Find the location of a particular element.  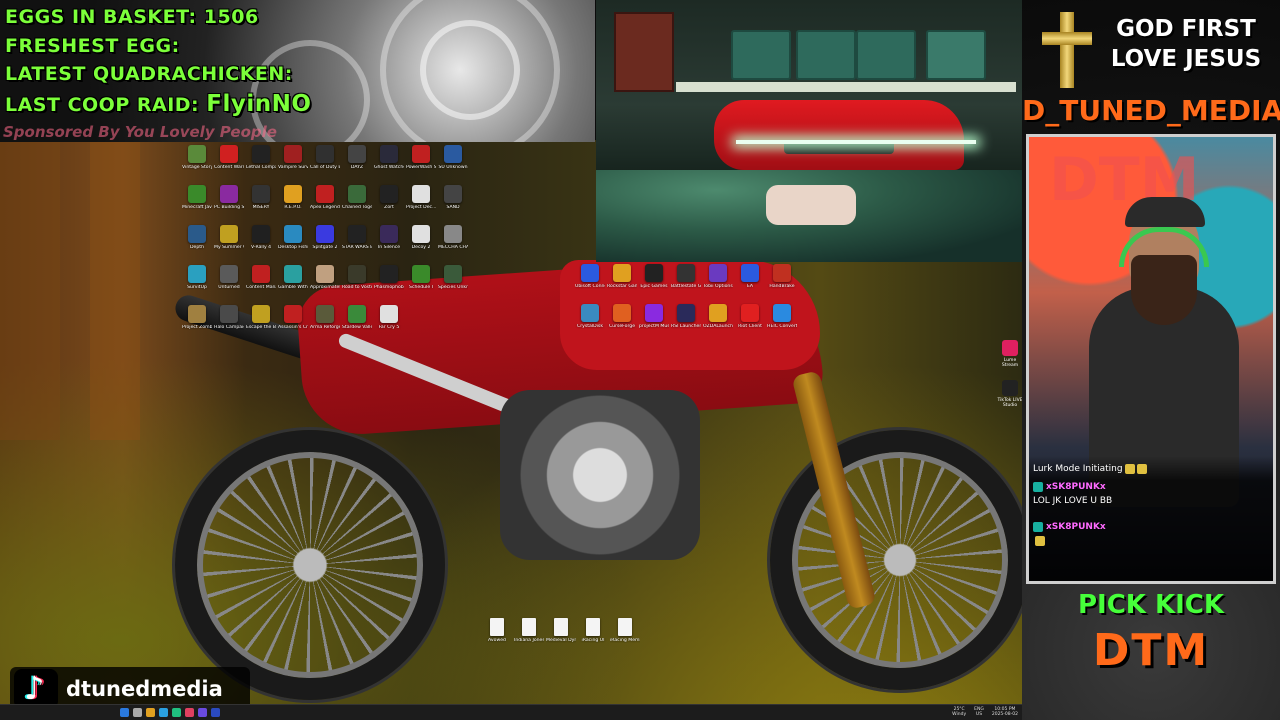

desktop-icon: Avowed is located at coordinates (497, 637).